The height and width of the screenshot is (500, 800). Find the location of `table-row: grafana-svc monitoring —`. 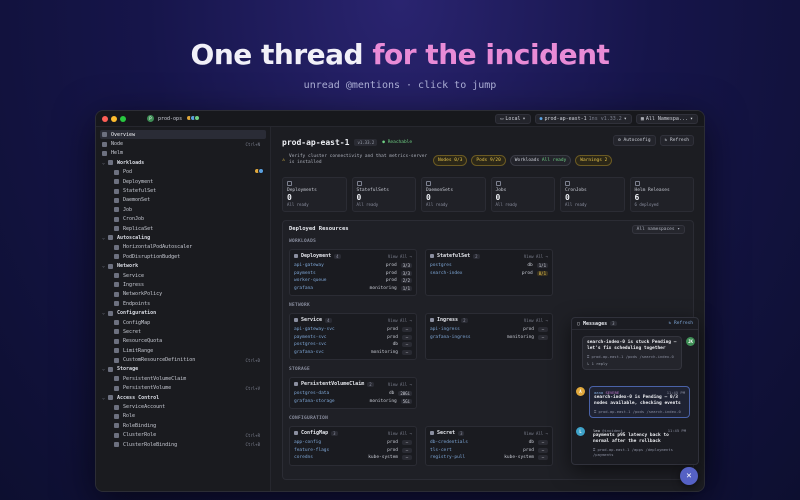

table-row: grafana-svc monitoring — is located at coordinates (353, 353).